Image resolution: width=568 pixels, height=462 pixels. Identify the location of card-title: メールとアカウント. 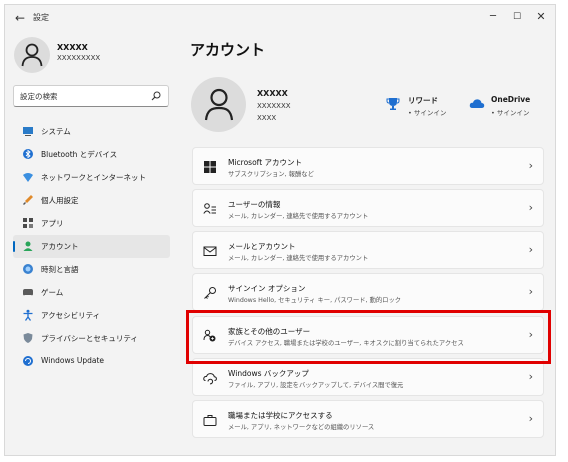
(262, 246).